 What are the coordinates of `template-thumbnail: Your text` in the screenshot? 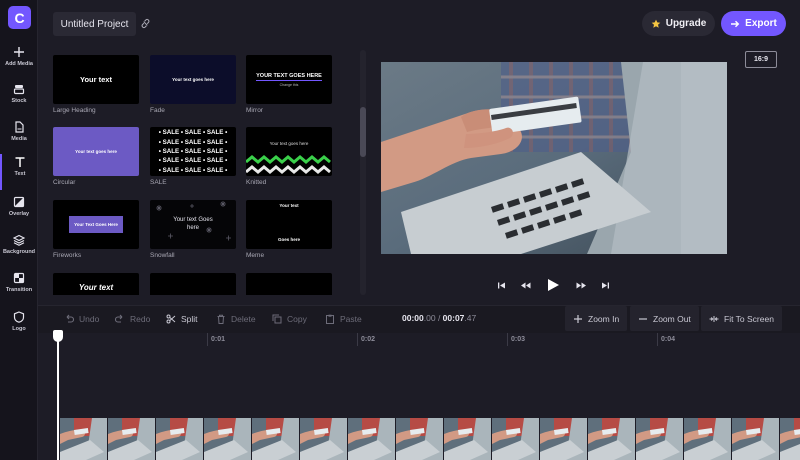 It's located at (96, 79).